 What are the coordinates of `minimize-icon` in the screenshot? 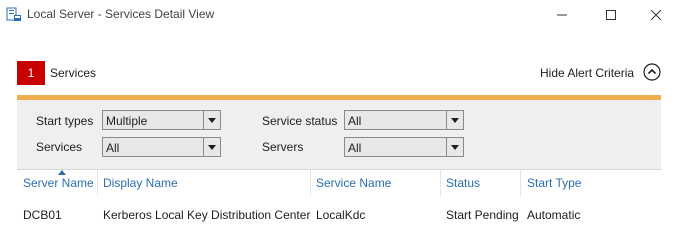 It's located at (562, 14).